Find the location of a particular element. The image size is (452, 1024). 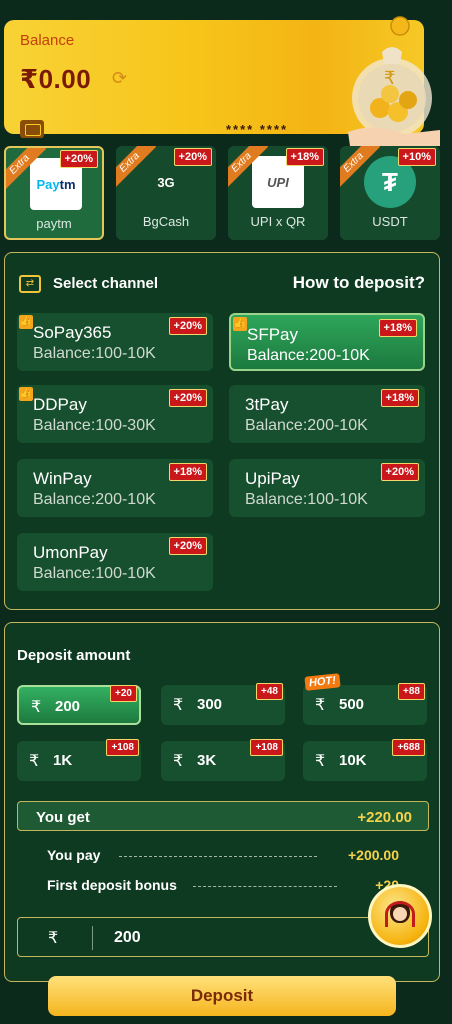

channel-name: WinPay is located at coordinates (62, 478).